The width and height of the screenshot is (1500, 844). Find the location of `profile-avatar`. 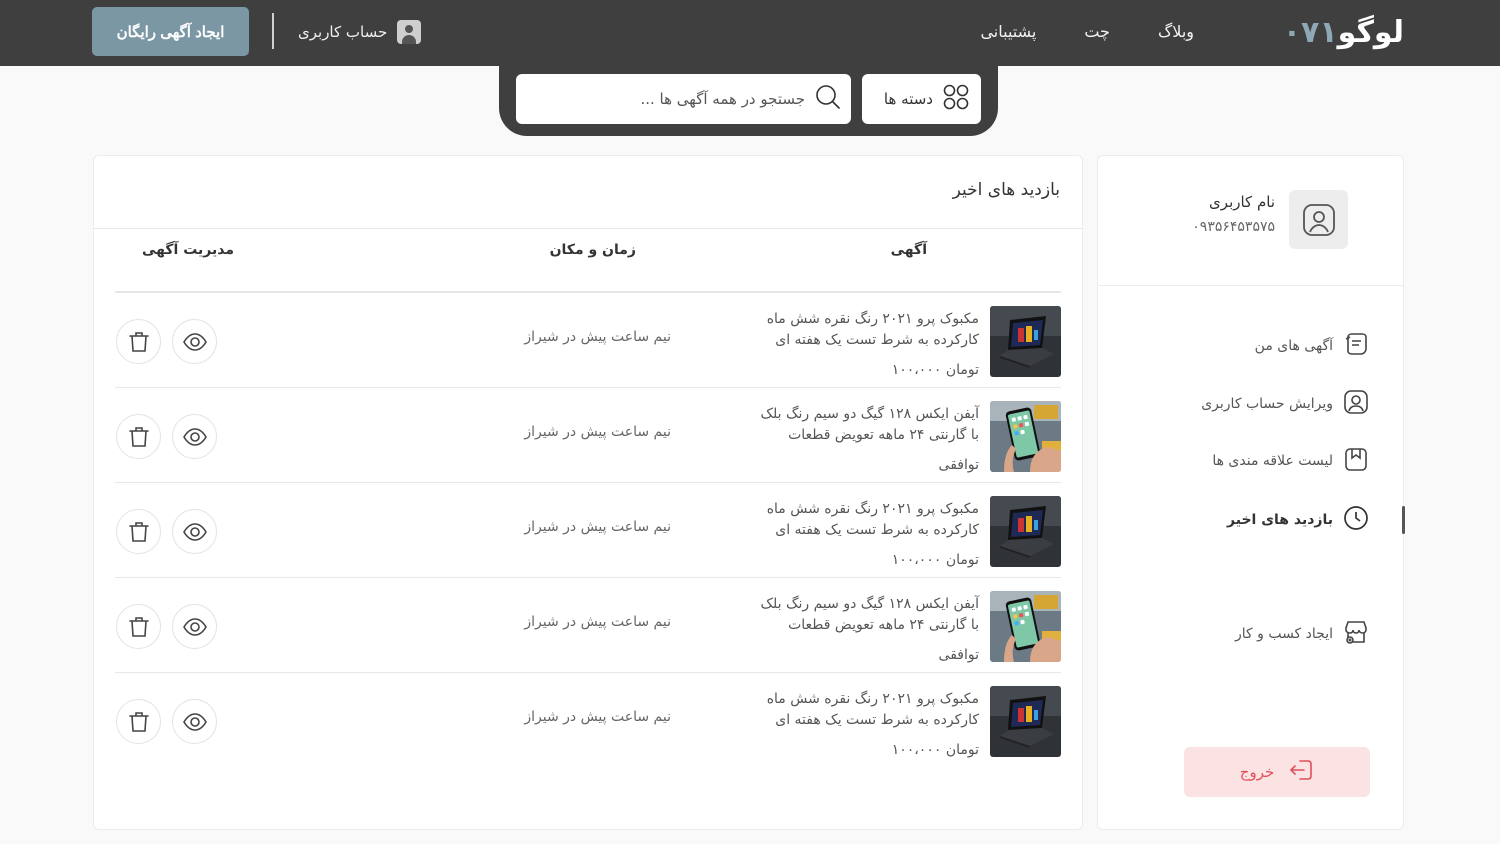

profile-avatar is located at coordinates (1318, 219).